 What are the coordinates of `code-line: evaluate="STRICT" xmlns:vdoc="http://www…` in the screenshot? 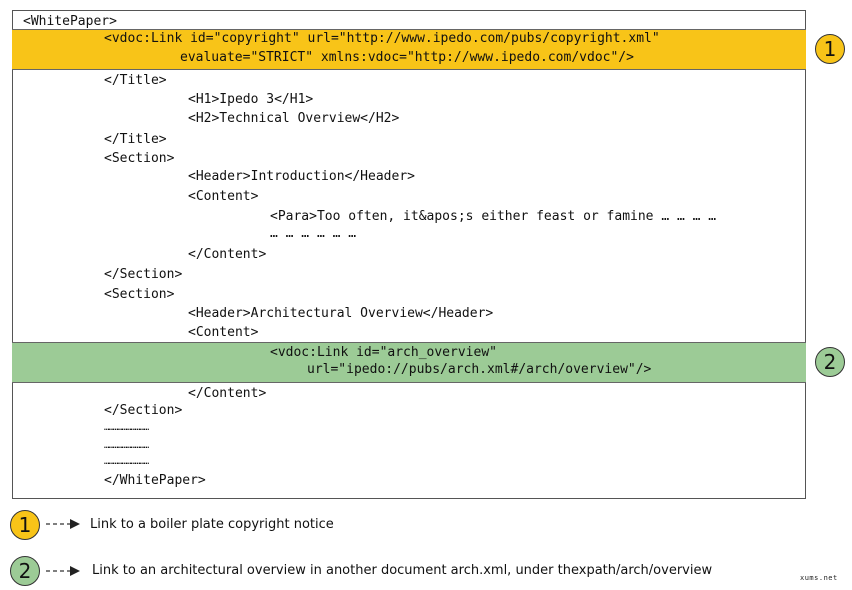 It's located at (407, 57).